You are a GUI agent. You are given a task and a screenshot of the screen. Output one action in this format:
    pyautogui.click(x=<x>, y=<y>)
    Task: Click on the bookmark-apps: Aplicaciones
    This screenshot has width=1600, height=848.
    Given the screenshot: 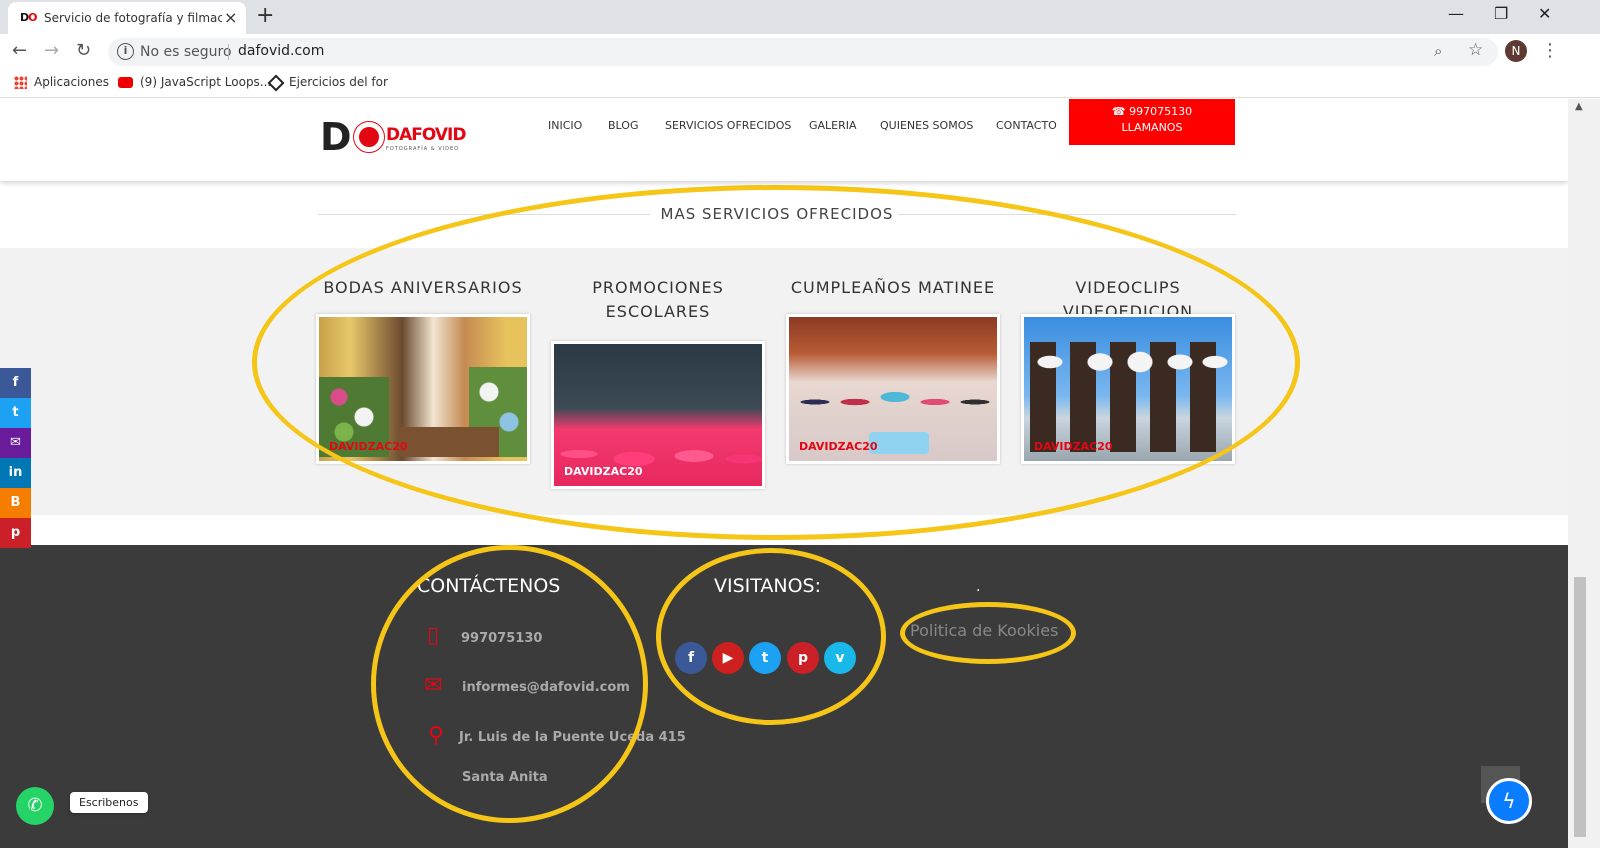 What is the action you would take?
    pyautogui.click(x=61, y=82)
    